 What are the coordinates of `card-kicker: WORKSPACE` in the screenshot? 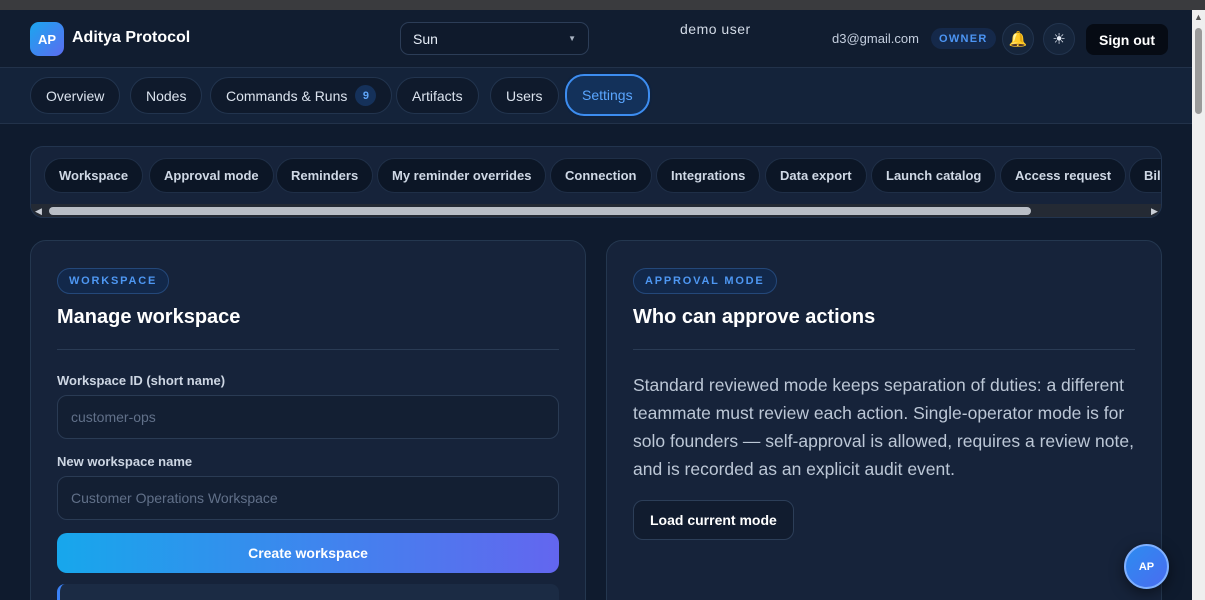 It's located at (113, 281).